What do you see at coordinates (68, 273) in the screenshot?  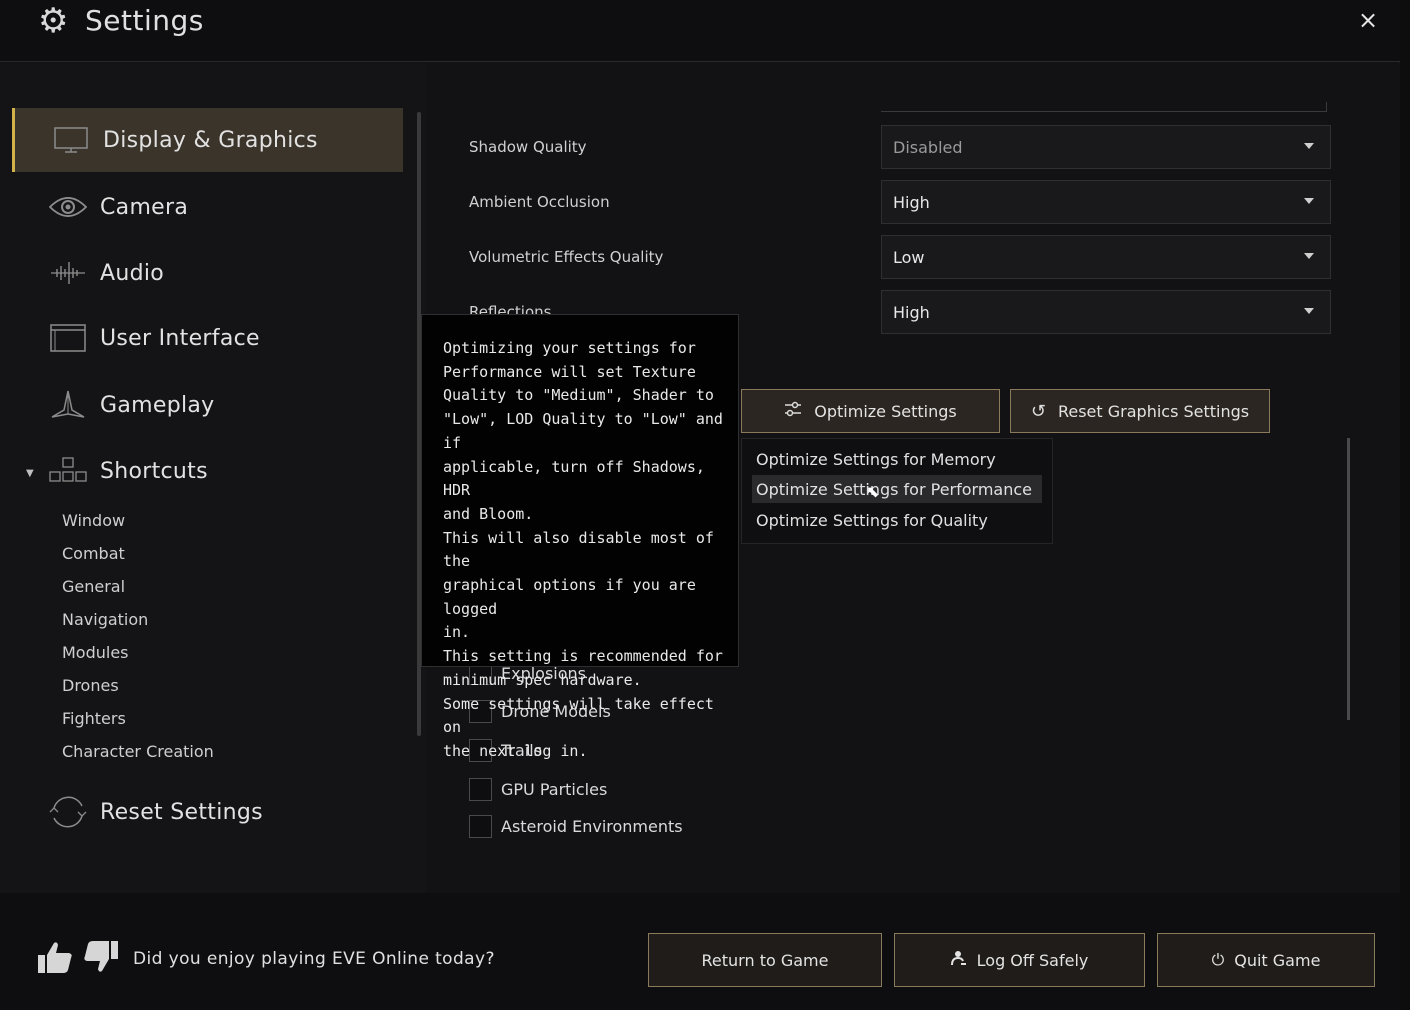 I see `audio-waveform-icon` at bounding box center [68, 273].